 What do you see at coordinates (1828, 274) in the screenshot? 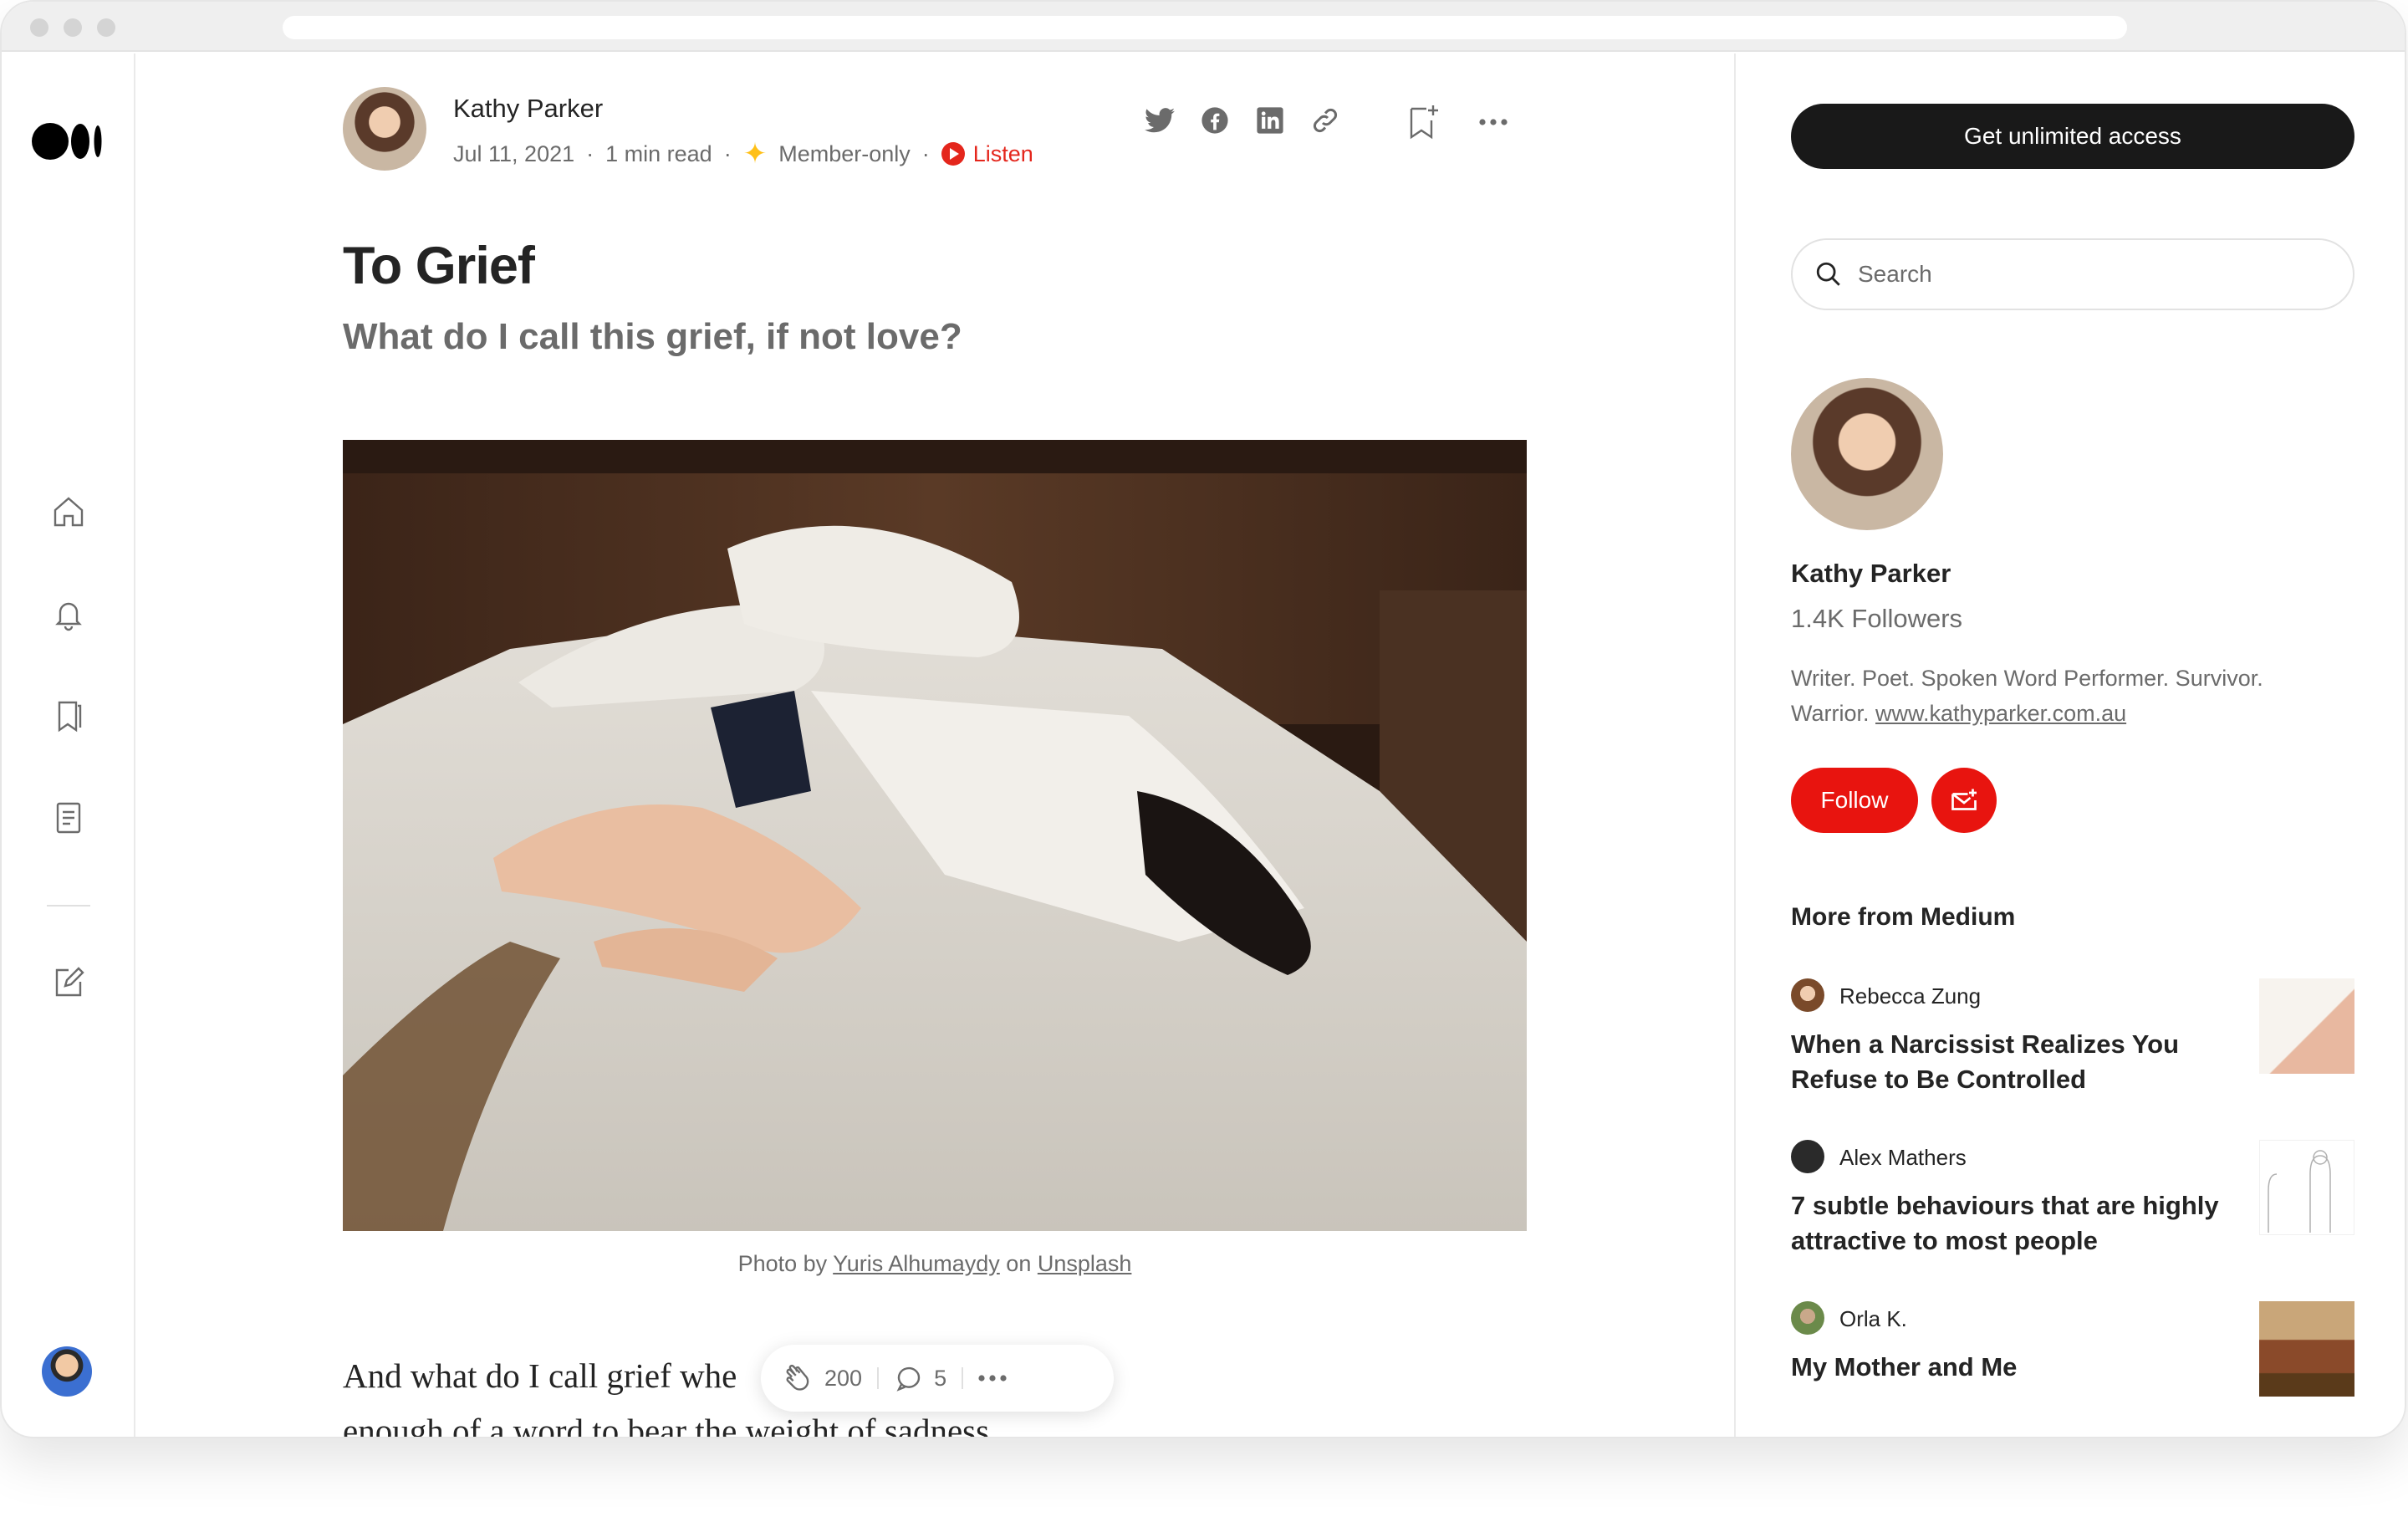
I see `search-icon` at bounding box center [1828, 274].